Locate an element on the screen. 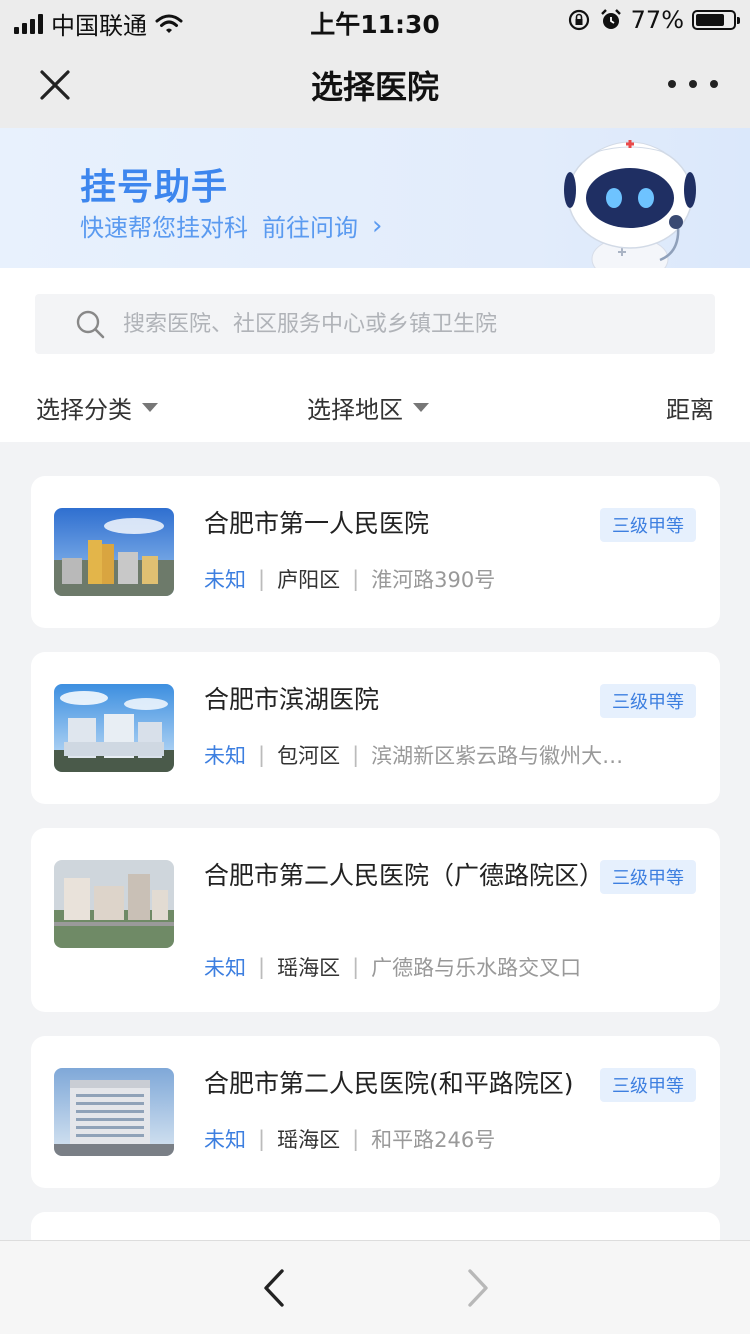 The height and width of the screenshot is (1334, 750). rotation-lock-icon is located at coordinates (578, 20).